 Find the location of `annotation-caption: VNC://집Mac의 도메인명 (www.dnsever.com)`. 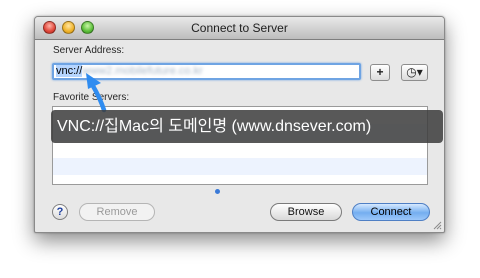

annotation-caption: VNC://집Mac의 도메인명 (www.dnsever.com) is located at coordinates (247, 126).